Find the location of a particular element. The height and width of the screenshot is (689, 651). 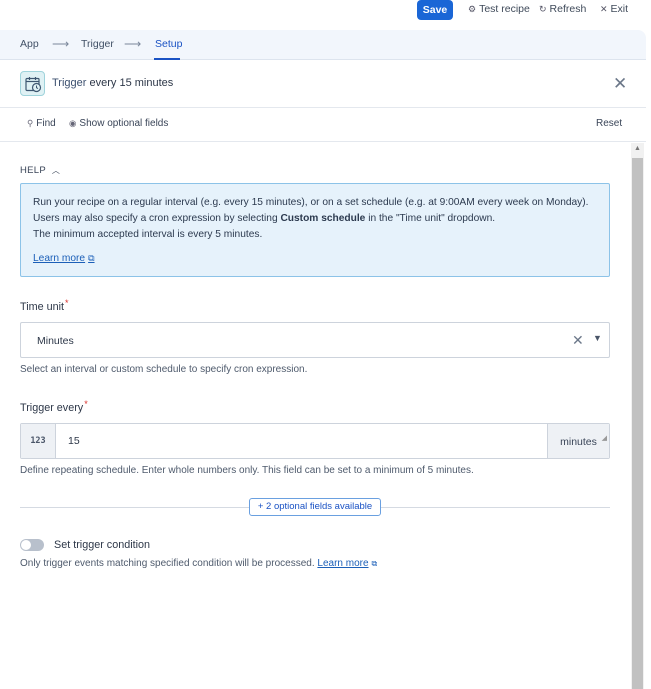

help-toggle: HELP ︿ is located at coordinates (40, 170).